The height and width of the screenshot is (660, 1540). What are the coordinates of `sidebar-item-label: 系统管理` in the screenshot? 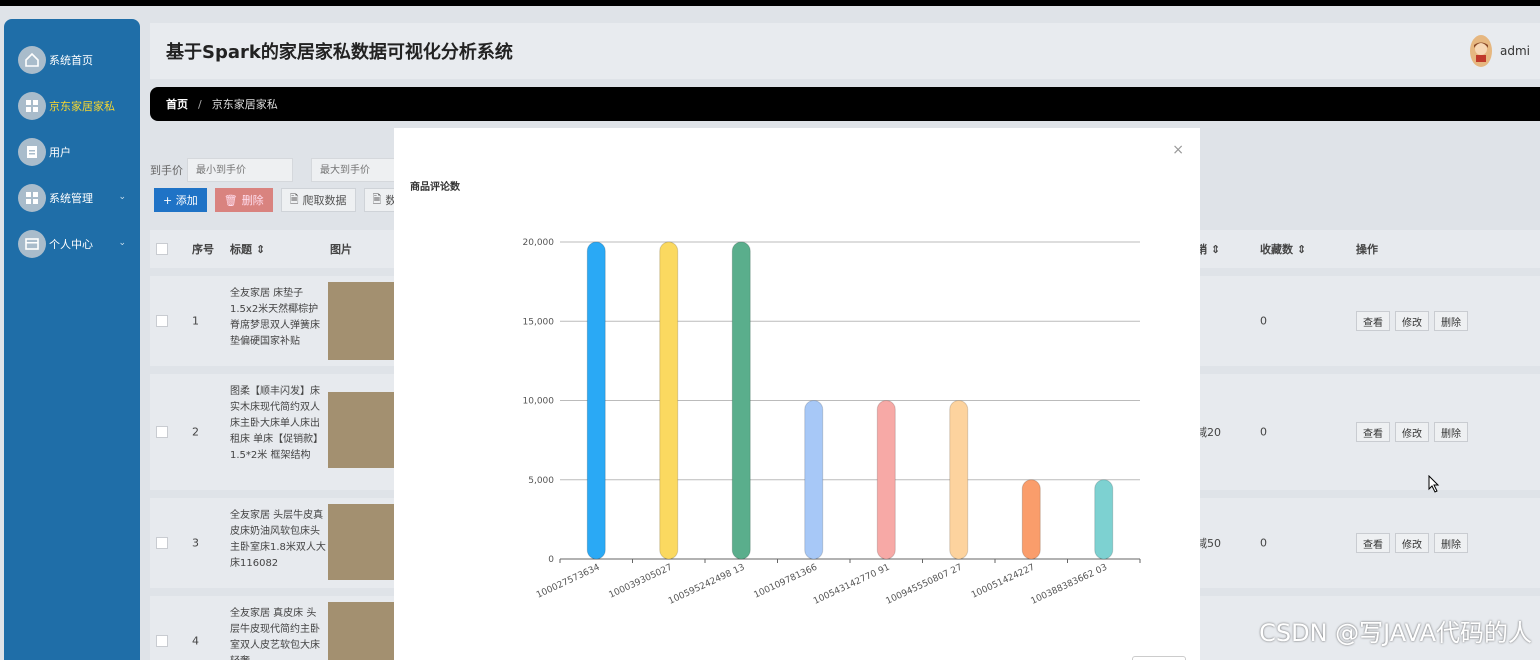 It's located at (71, 198).